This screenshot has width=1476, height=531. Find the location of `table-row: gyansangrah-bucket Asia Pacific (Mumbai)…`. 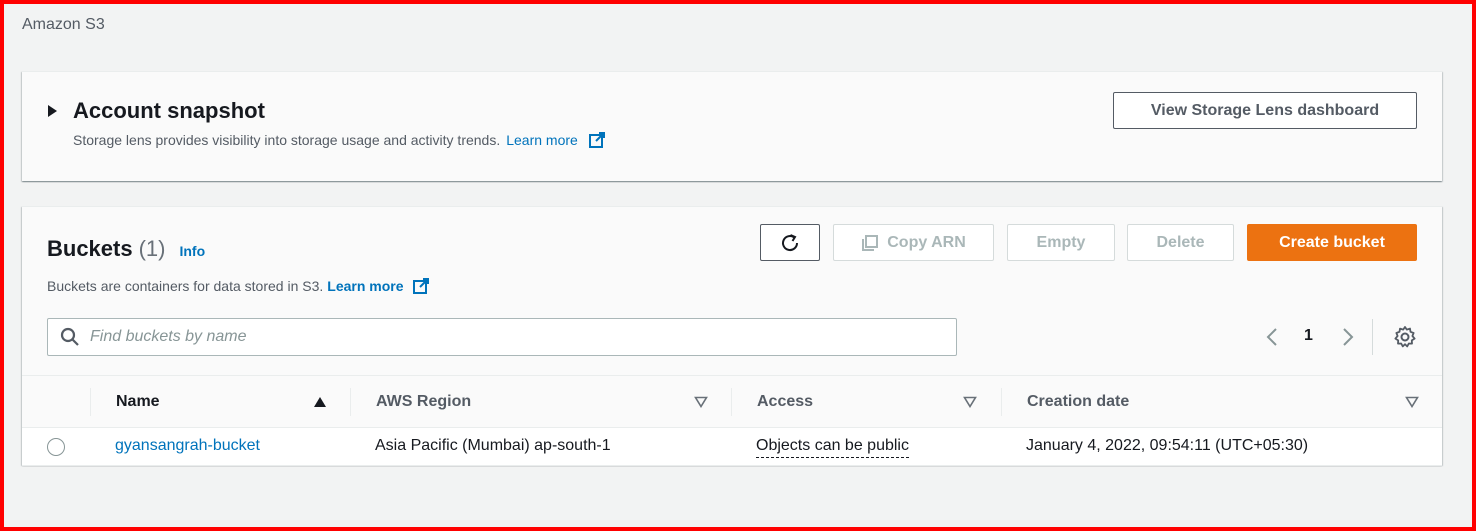

table-row: gyansangrah-bucket Asia Pacific (Mumbai)… is located at coordinates (732, 447).